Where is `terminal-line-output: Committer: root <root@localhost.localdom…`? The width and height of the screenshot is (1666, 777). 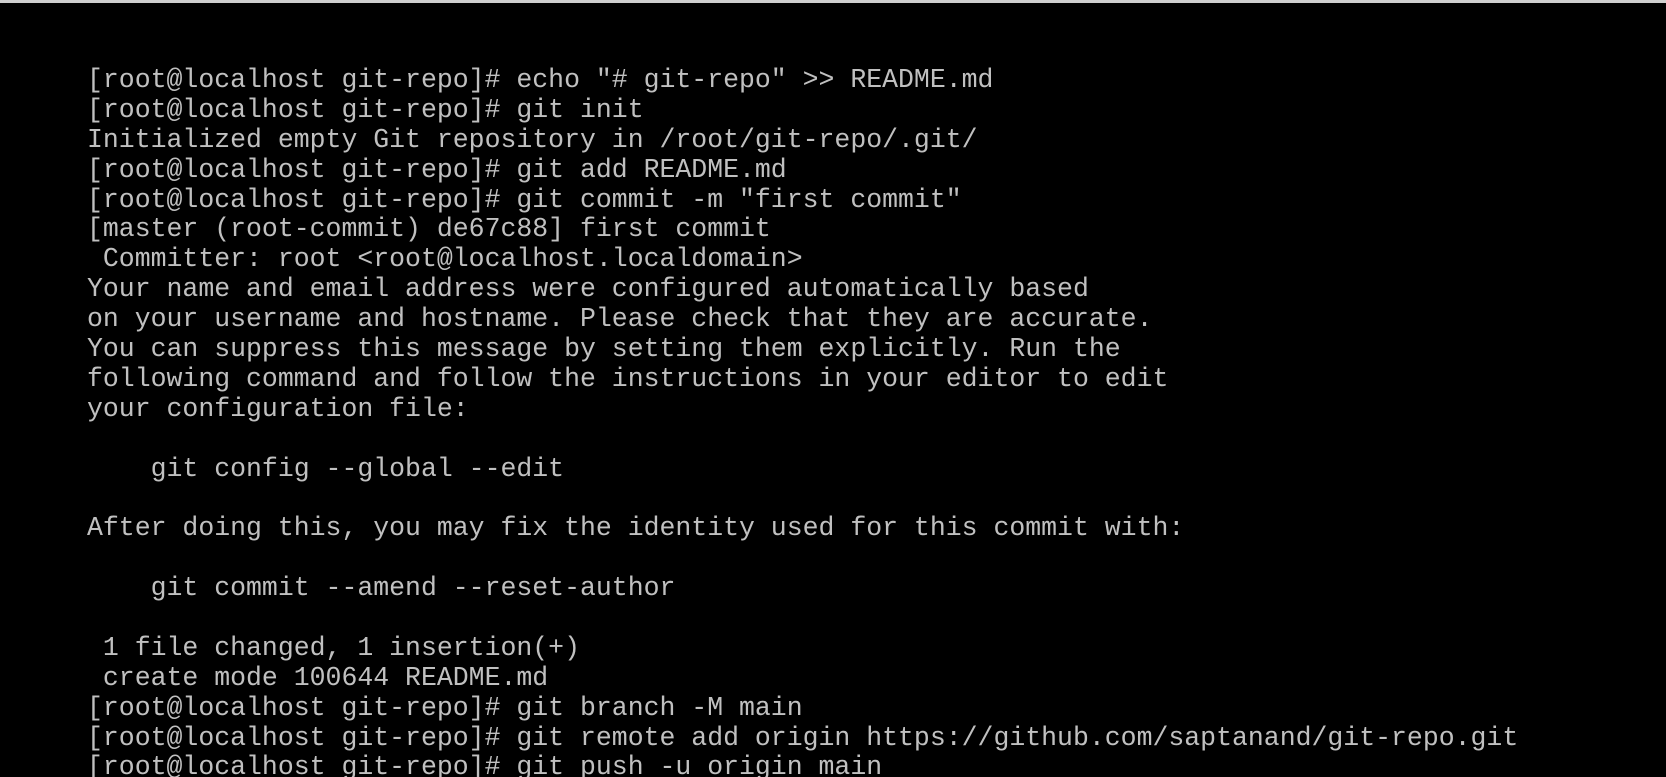 terminal-line-output: Committer: root <root@localhost.localdom… is located at coordinates (445, 259).